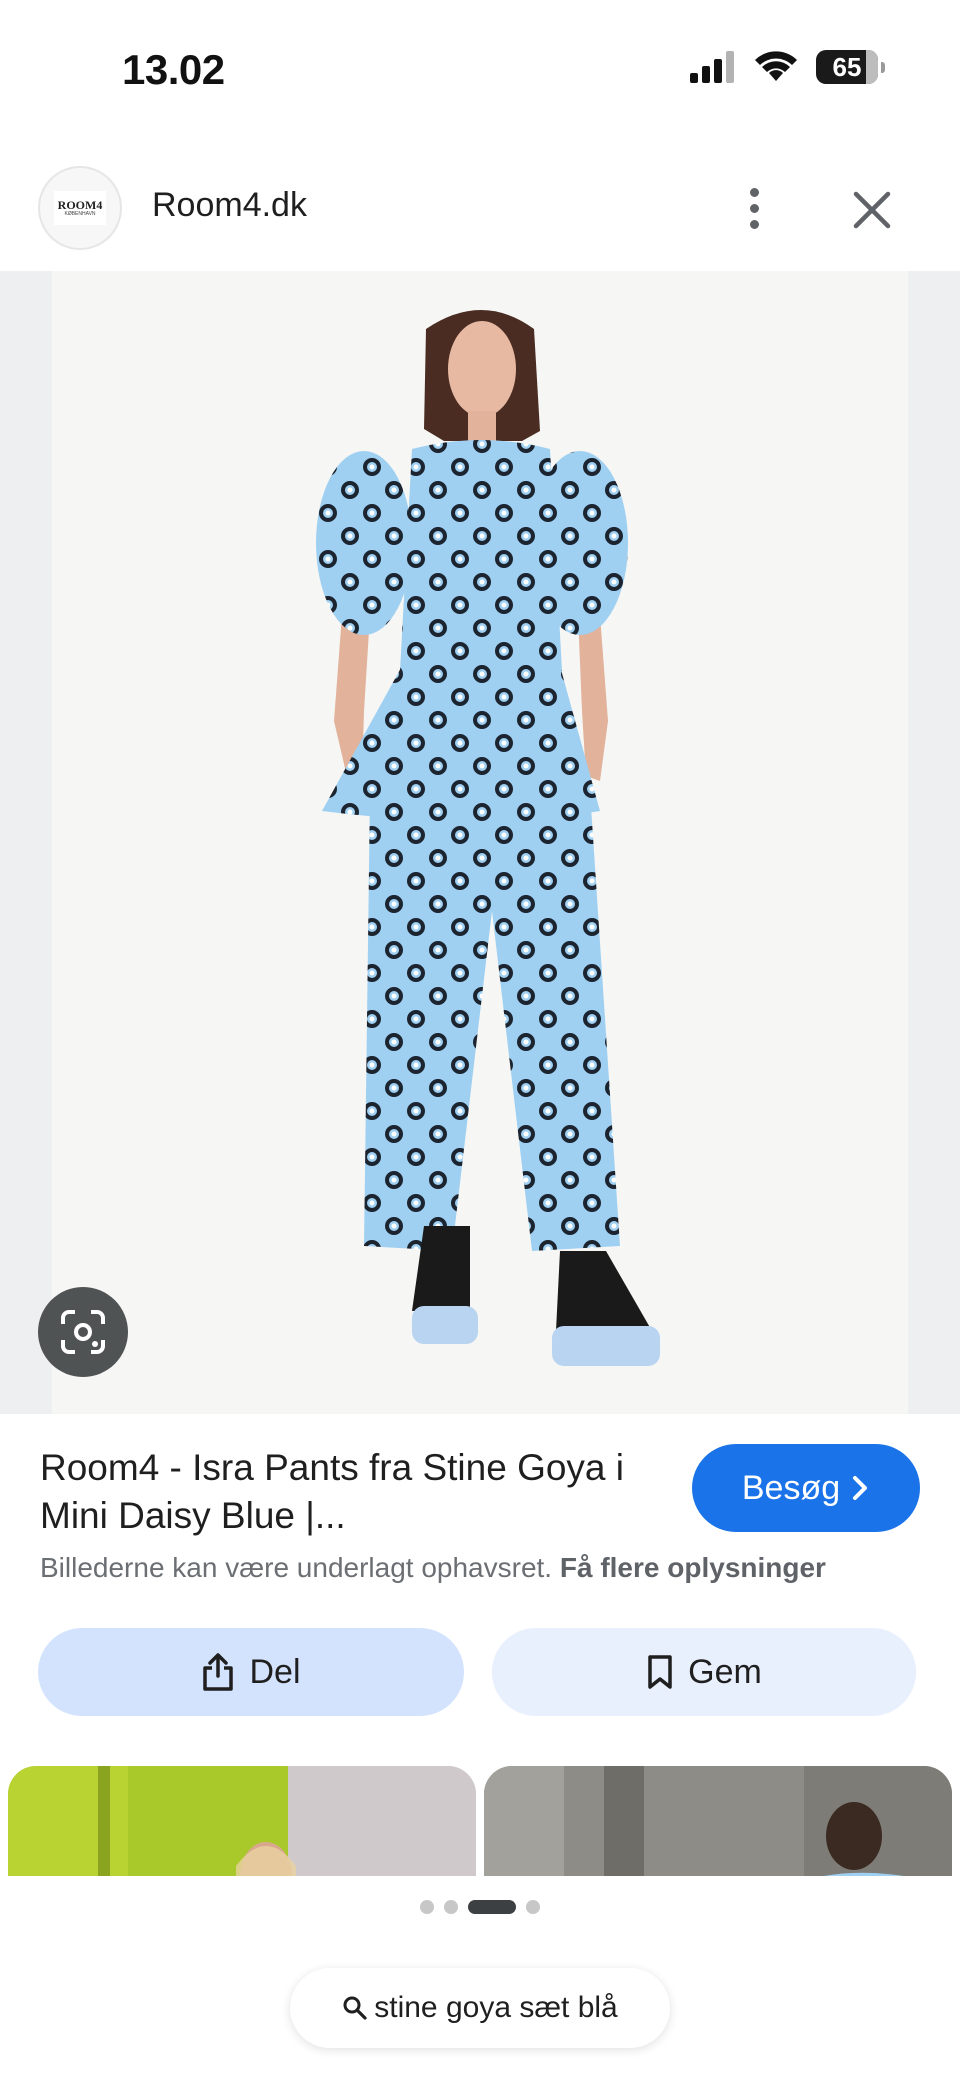 Image resolution: width=960 pixels, height=2081 pixels. What do you see at coordinates (480, 1673) in the screenshot?
I see `action-buttons: Del Gem` at bounding box center [480, 1673].